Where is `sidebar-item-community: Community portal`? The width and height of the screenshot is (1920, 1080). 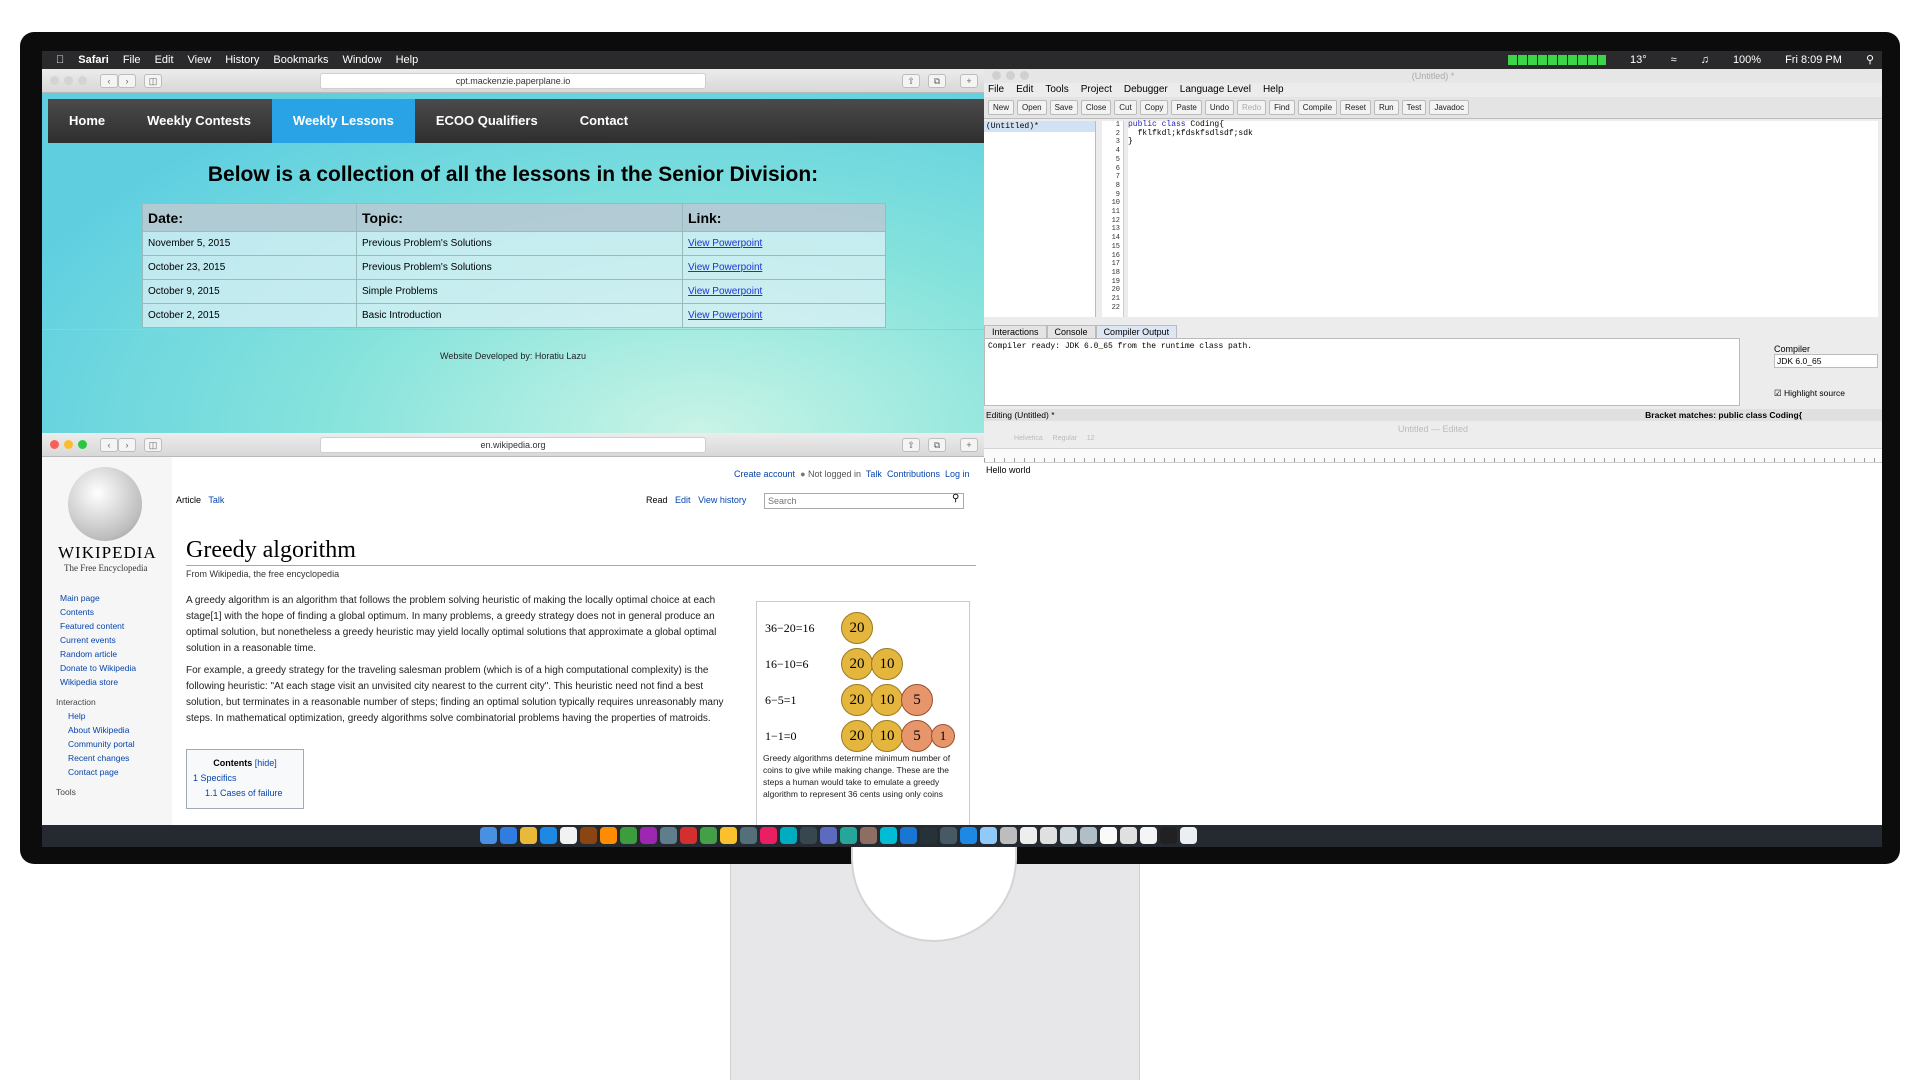 sidebar-item-community: Community portal is located at coordinates (102, 744).